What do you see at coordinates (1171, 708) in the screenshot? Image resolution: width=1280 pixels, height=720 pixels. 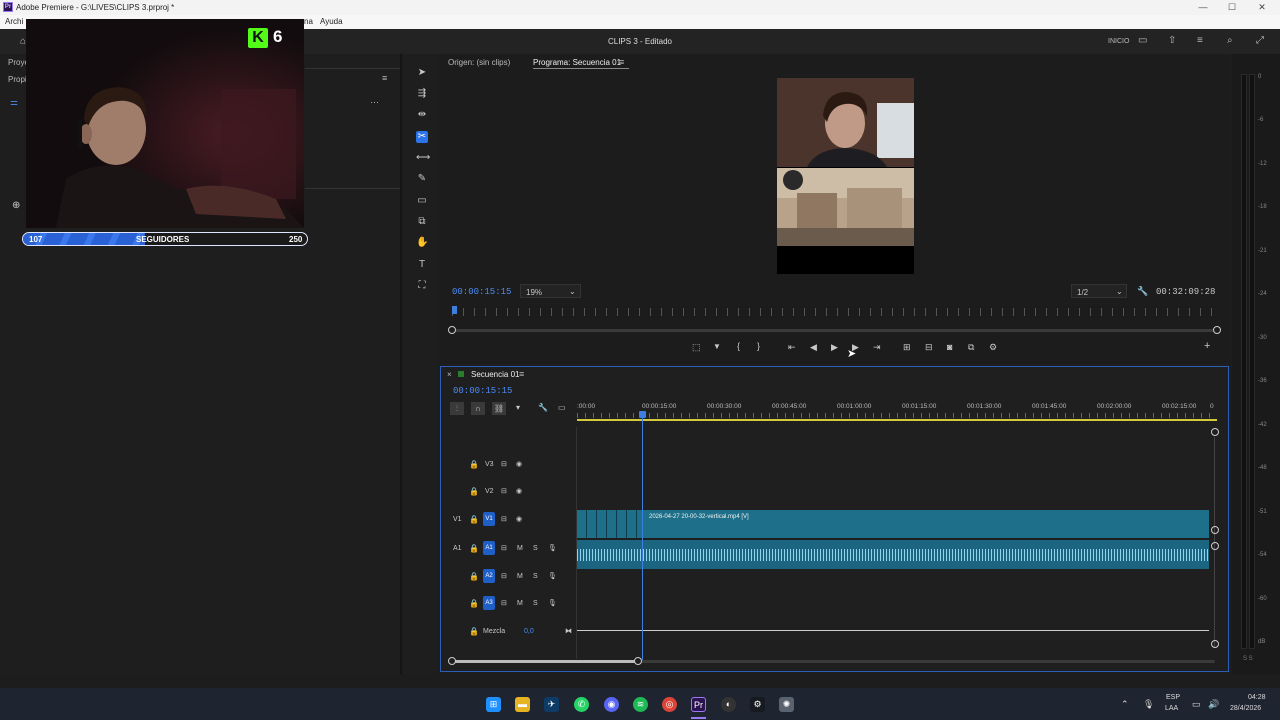 I see `keyboard-layout: LAA` at bounding box center [1171, 708].